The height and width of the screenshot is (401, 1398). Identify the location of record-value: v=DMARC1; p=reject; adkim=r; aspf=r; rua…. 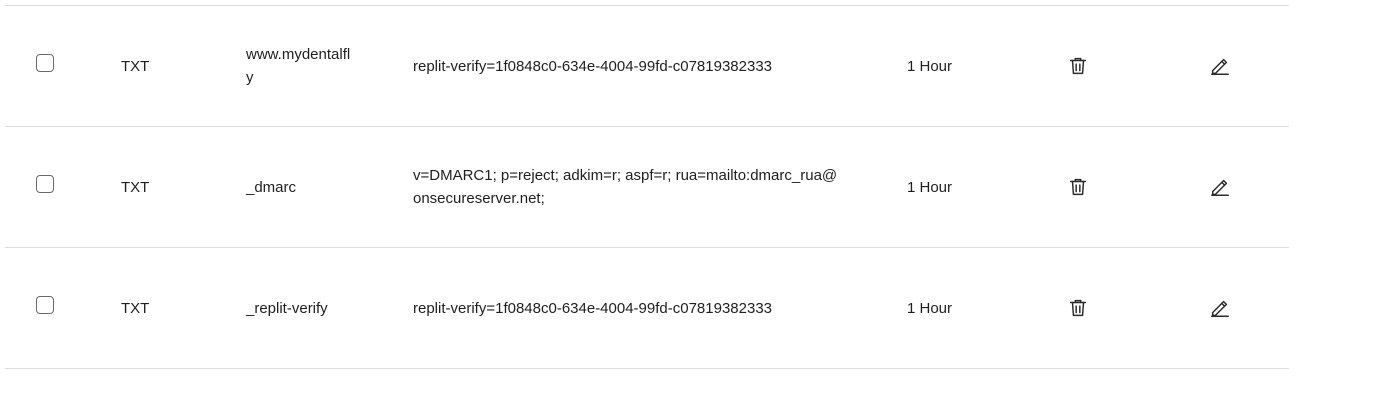
(625, 187).